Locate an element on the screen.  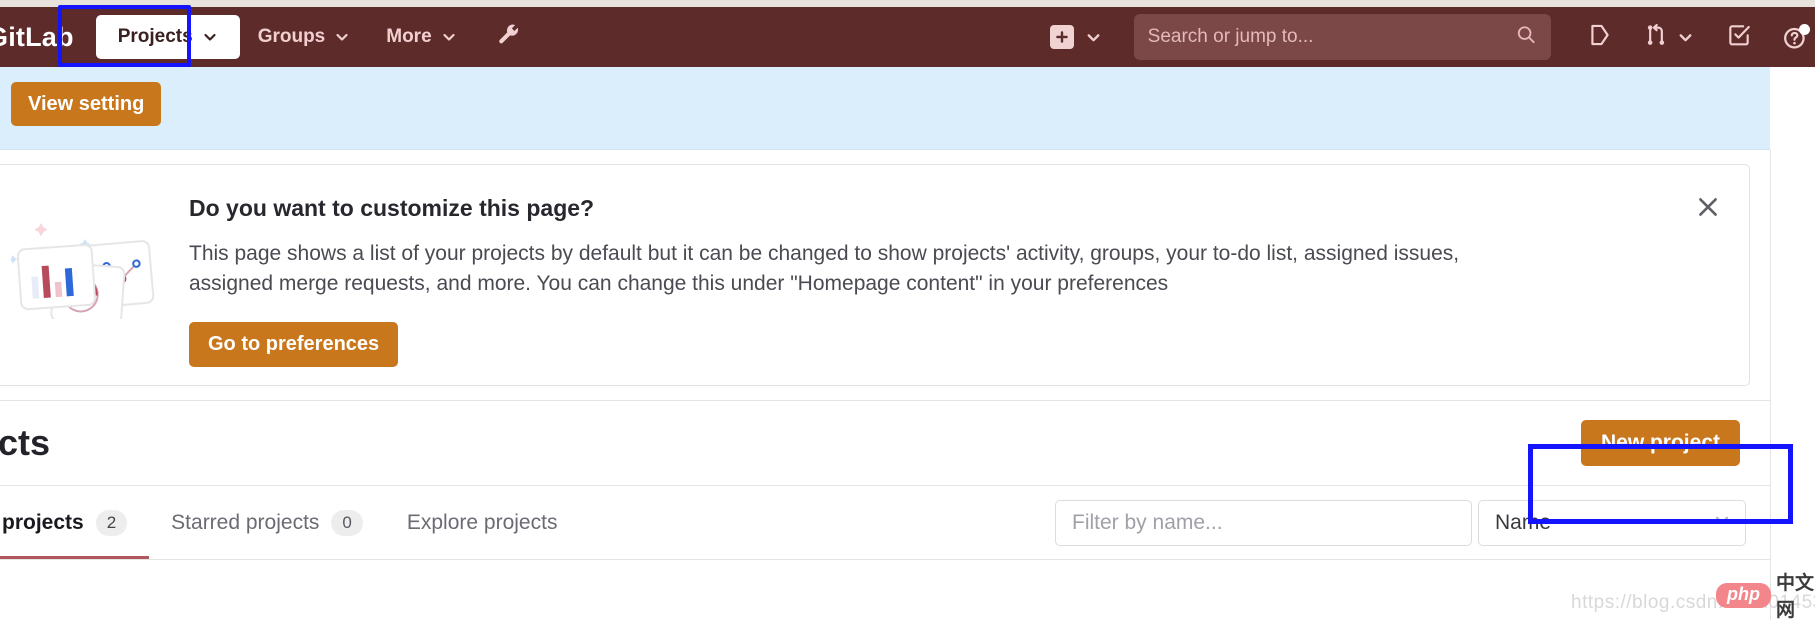
help-circle-icon is located at coordinates (1796, 37).